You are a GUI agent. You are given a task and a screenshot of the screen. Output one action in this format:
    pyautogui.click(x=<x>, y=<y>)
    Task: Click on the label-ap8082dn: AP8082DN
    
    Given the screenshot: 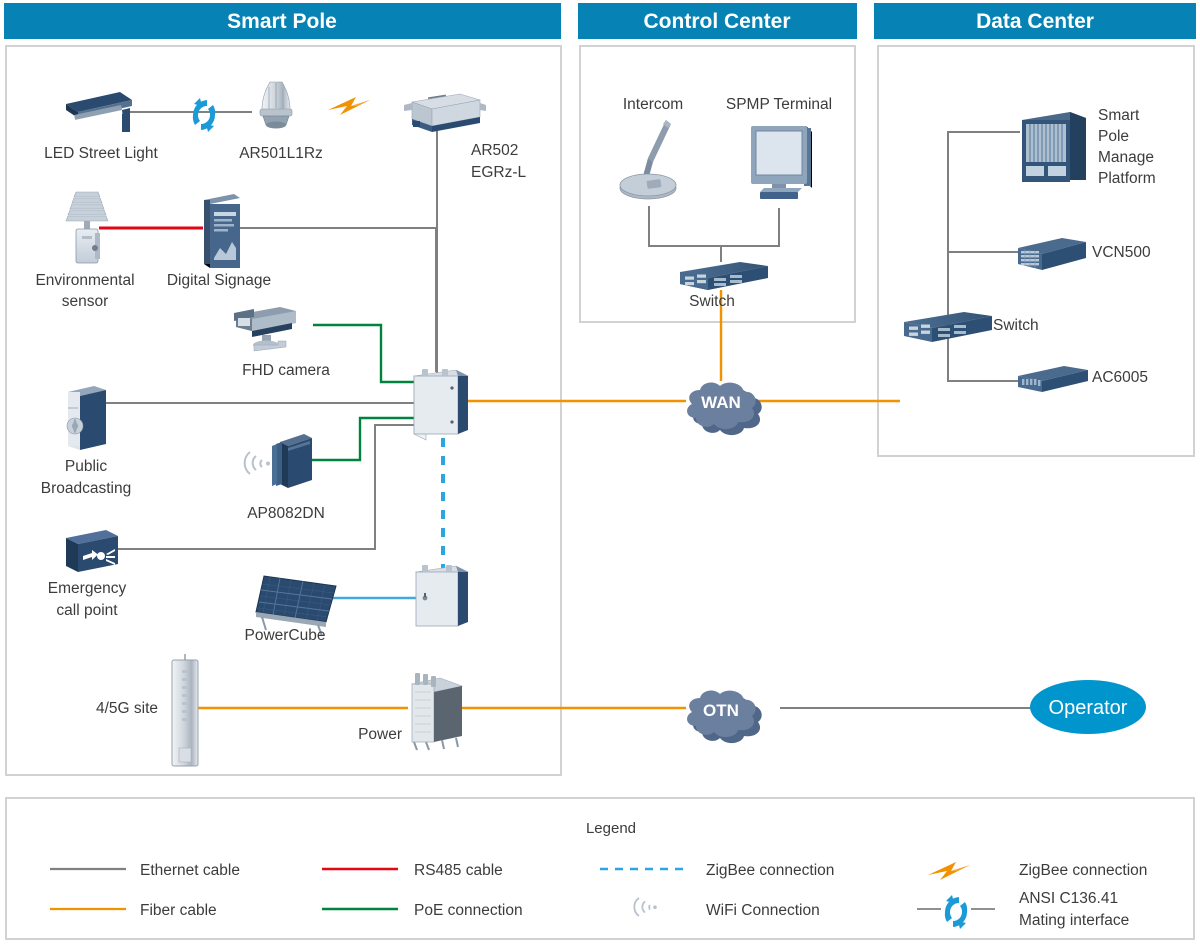 What is the action you would take?
    pyautogui.click(x=286, y=513)
    